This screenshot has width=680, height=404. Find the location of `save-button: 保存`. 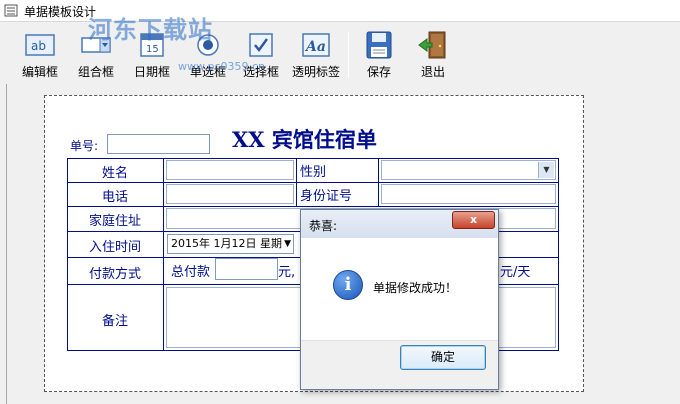

save-button: 保存 is located at coordinates (379, 56).